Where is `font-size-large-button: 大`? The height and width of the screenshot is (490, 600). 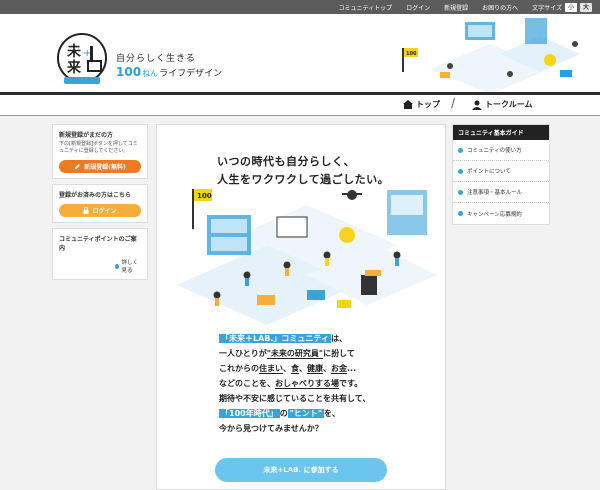 font-size-large-button: 大 is located at coordinates (585, 7).